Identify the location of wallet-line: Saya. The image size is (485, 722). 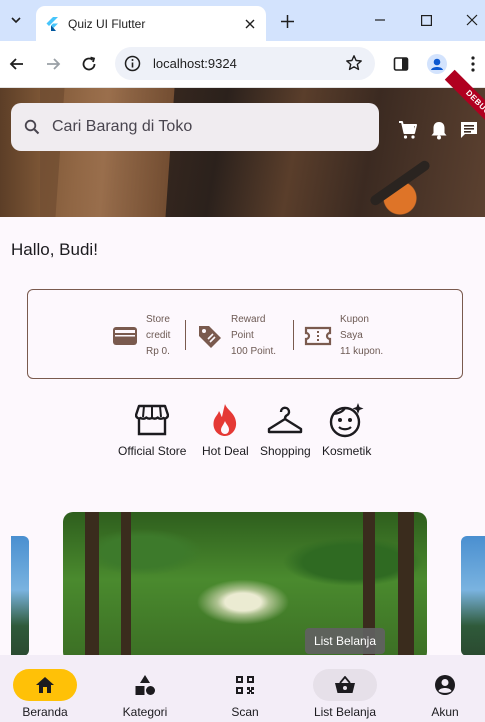
(351, 335).